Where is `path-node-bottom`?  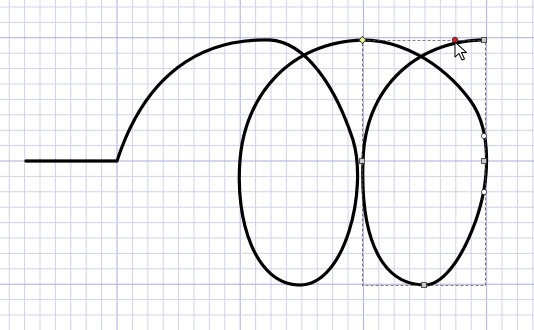 path-node-bottom is located at coordinates (424, 285).